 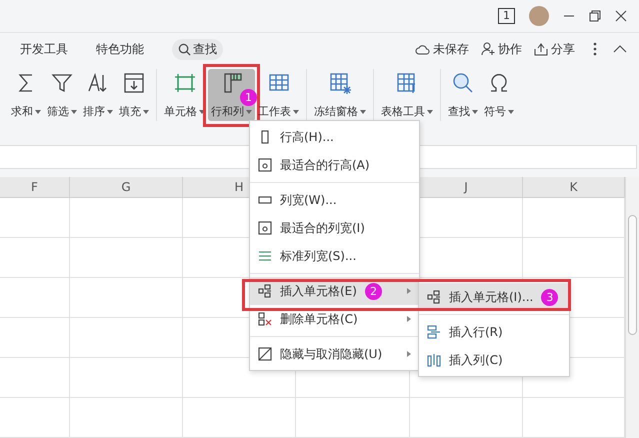 What do you see at coordinates (549, 297) in the screenshot?
I see `step-badge: 3` at bounding box center [549, 297].